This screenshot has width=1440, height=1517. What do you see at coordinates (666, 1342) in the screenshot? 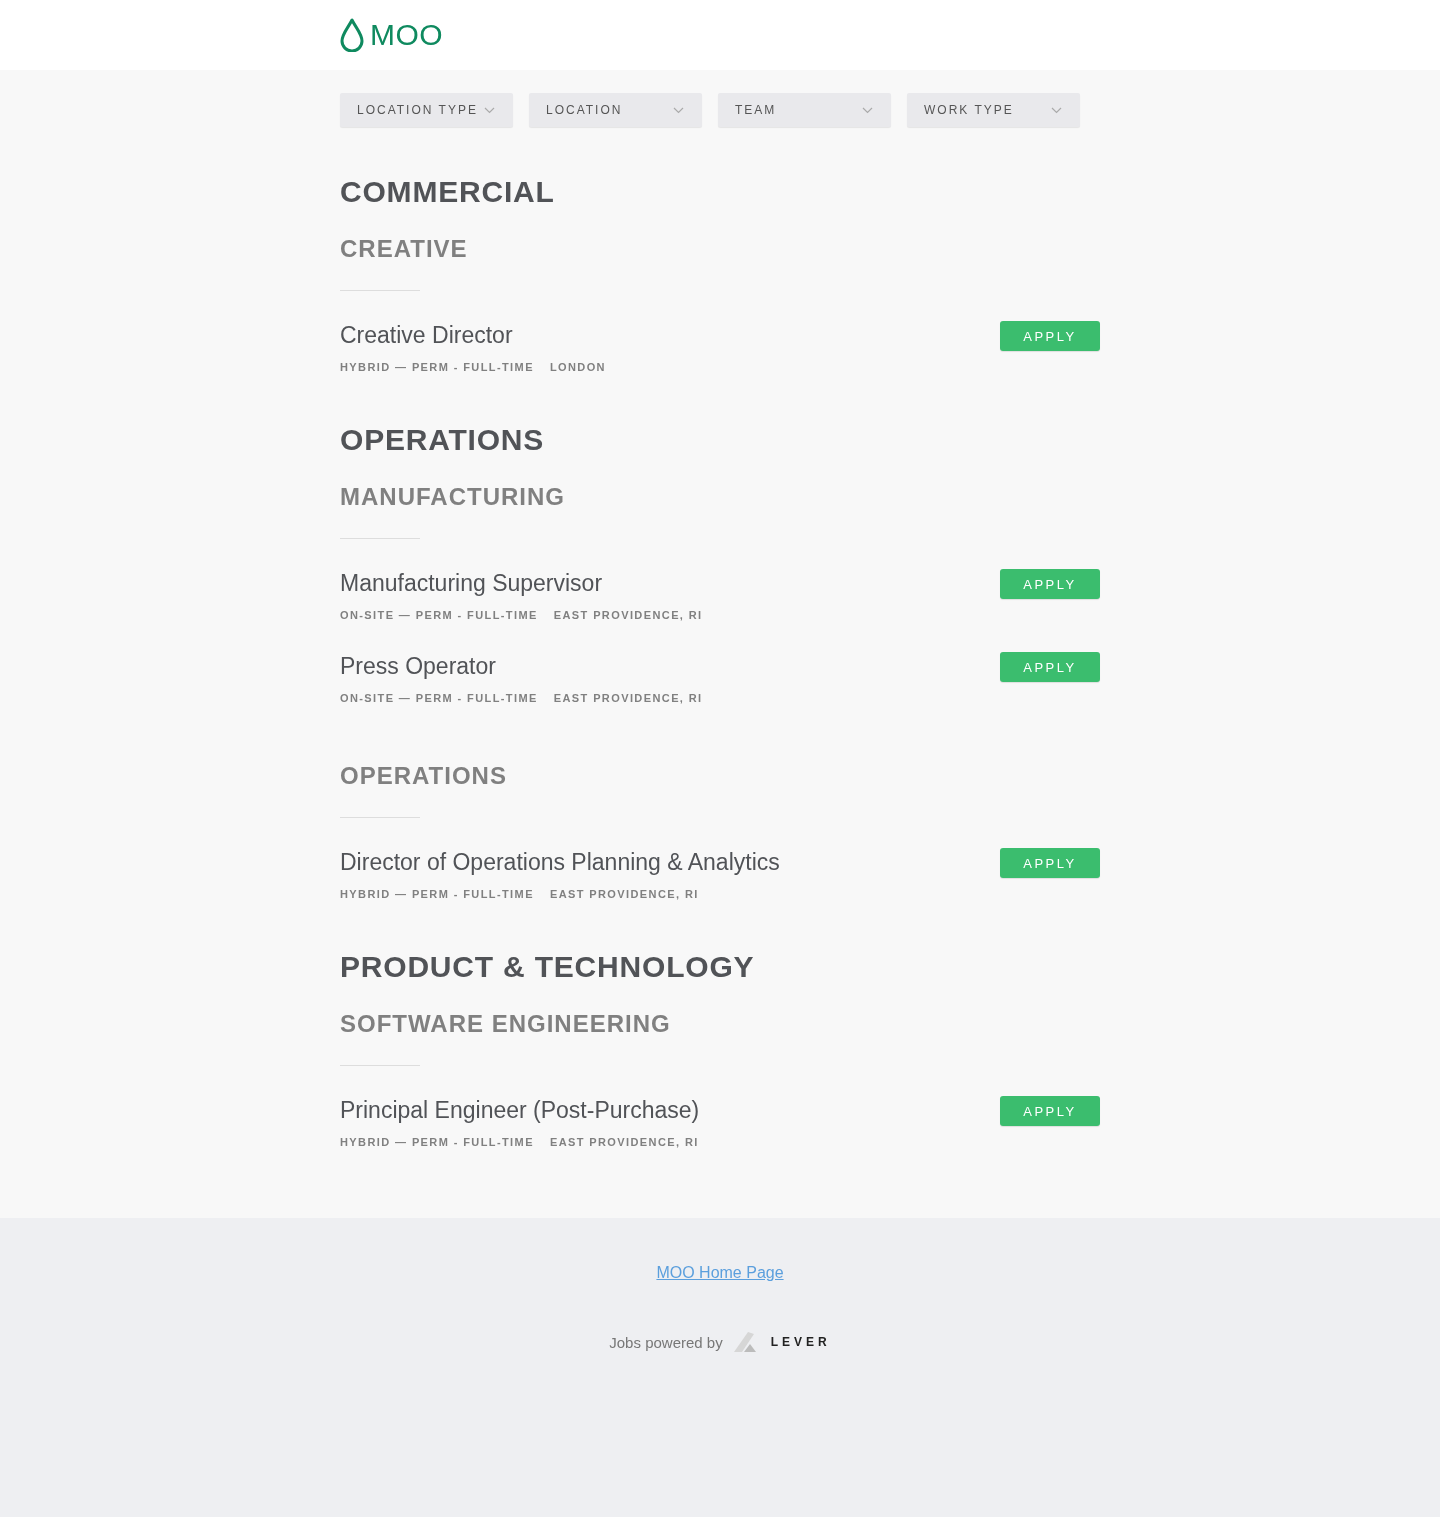
I see `powered-by-text: Jobs powered by` at bounding box center [666, 1342].